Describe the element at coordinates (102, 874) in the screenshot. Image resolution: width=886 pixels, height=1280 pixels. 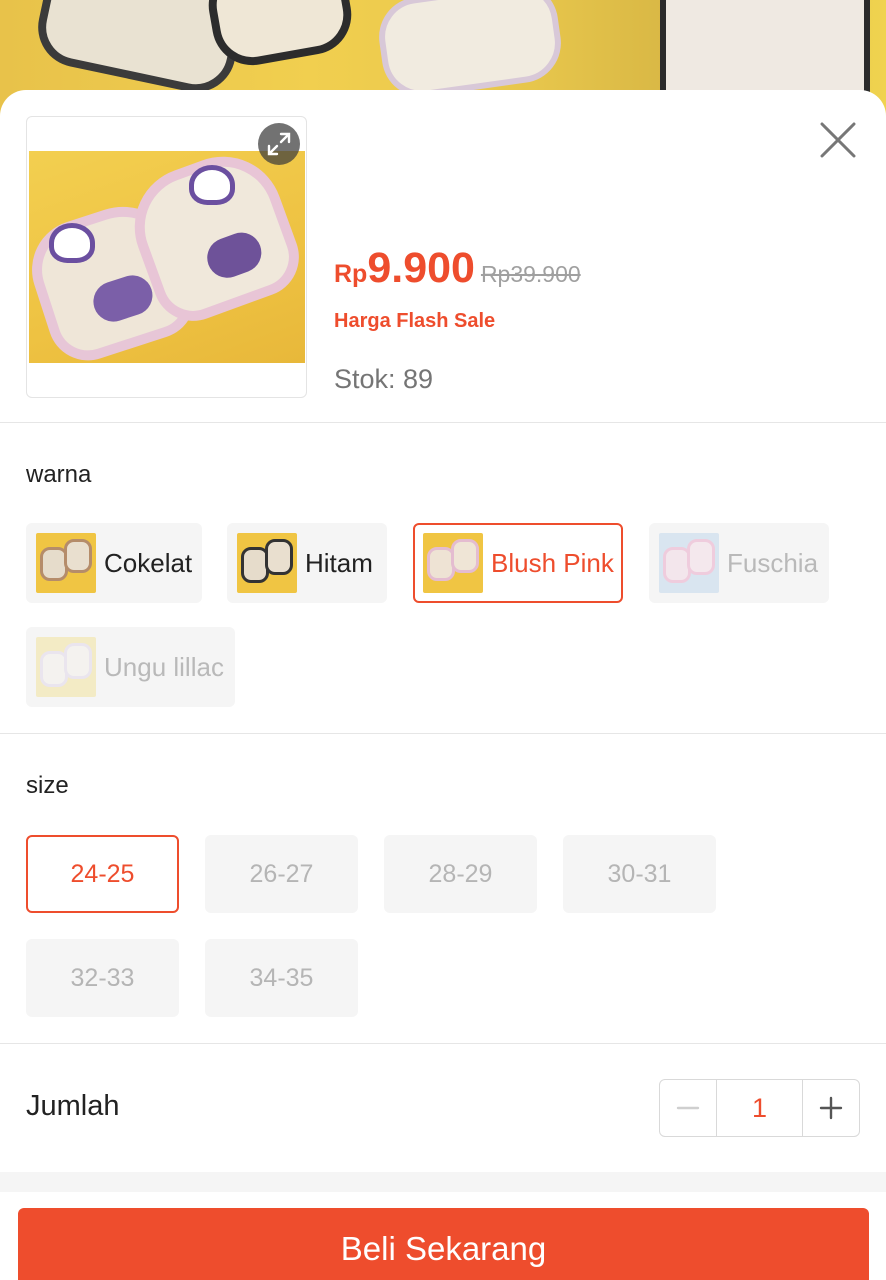
I see `size-option-24-25: 24-25` at that location.